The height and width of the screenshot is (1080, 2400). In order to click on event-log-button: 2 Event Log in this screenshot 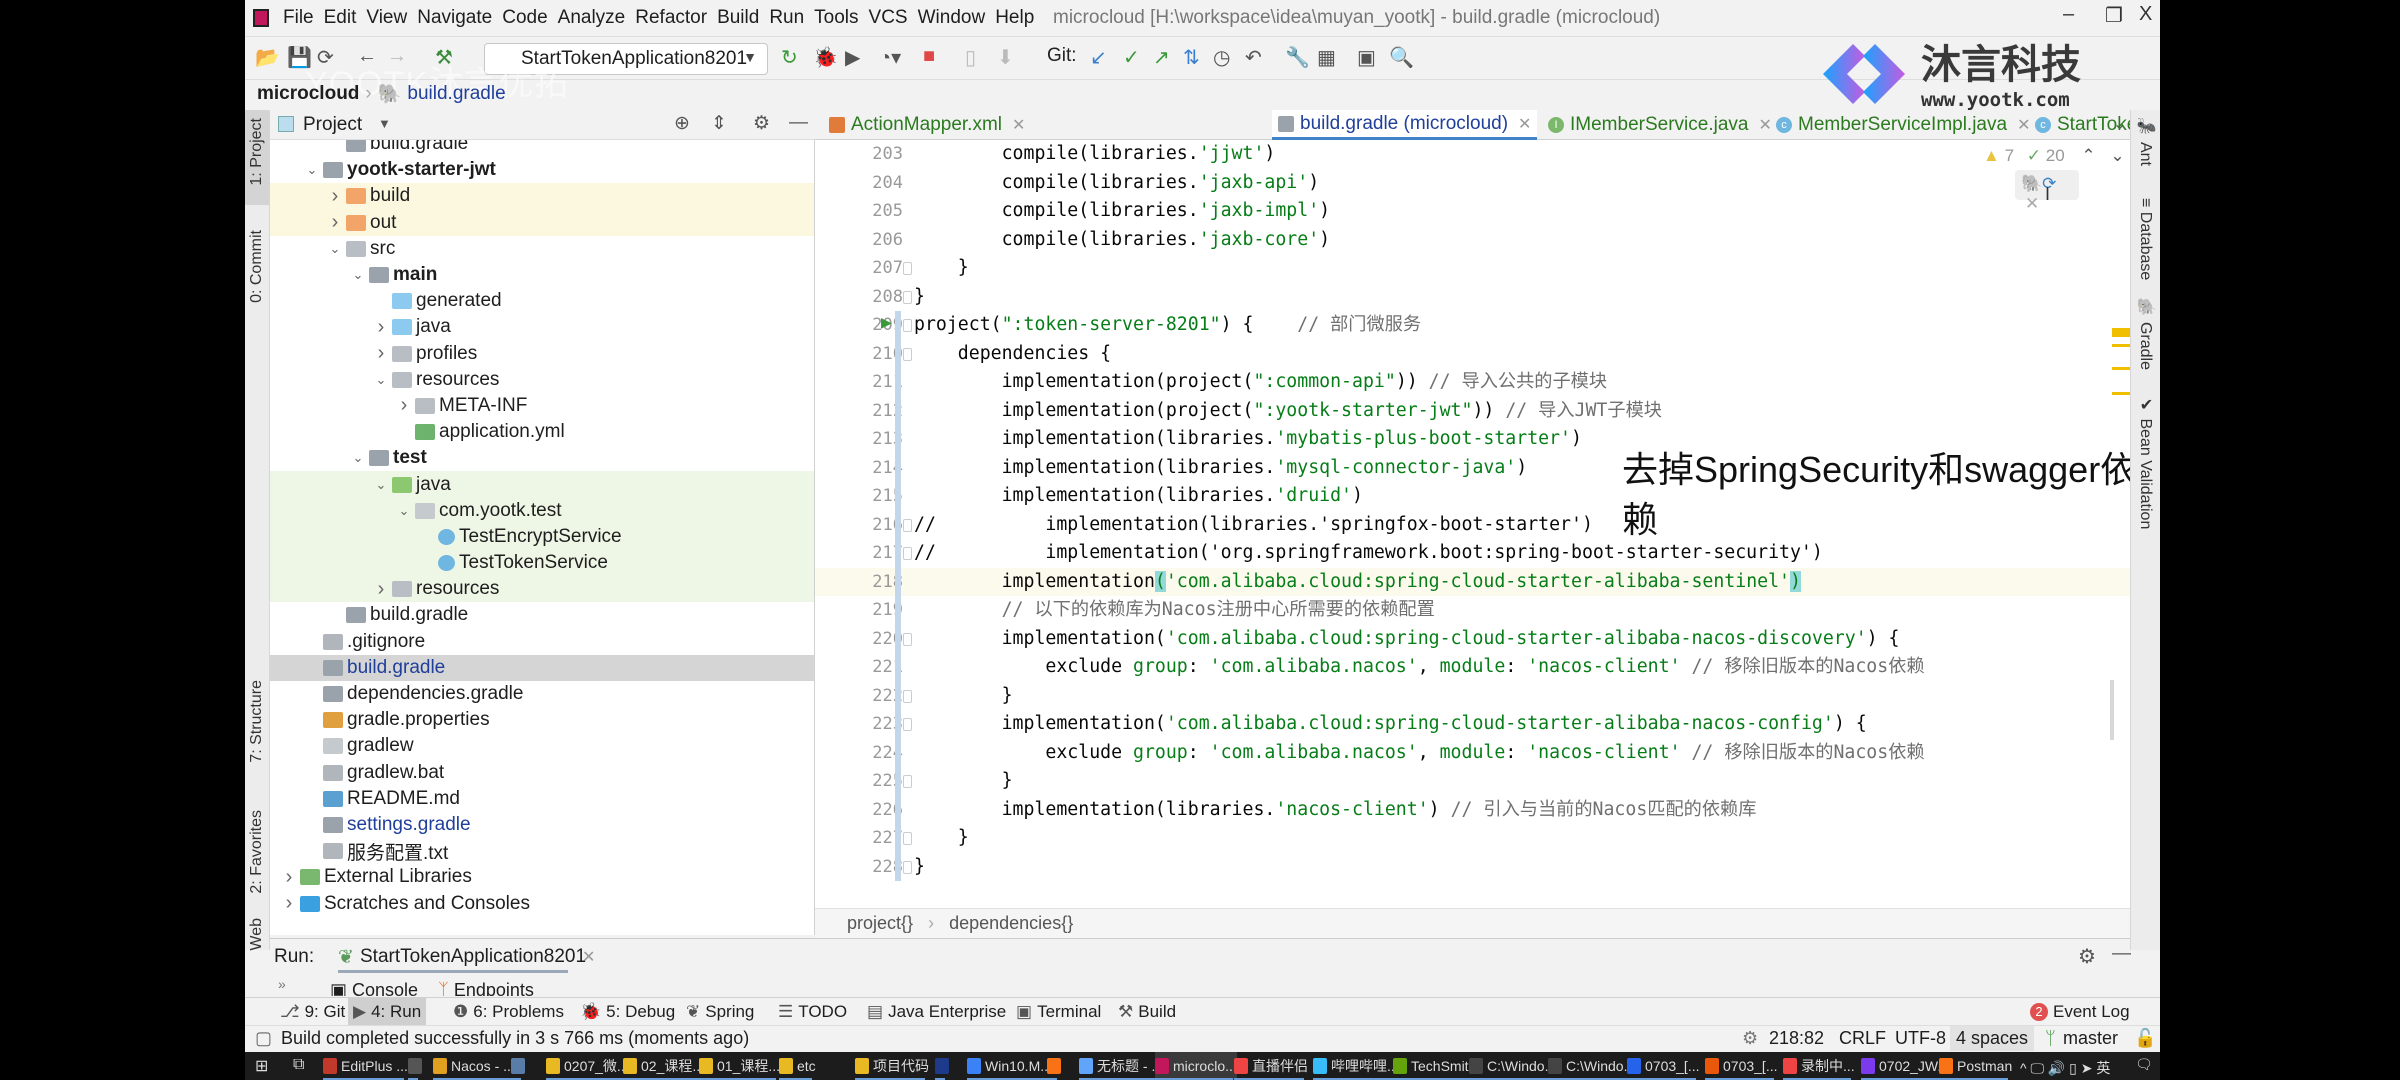, I will do `click(2080, 1012)`.